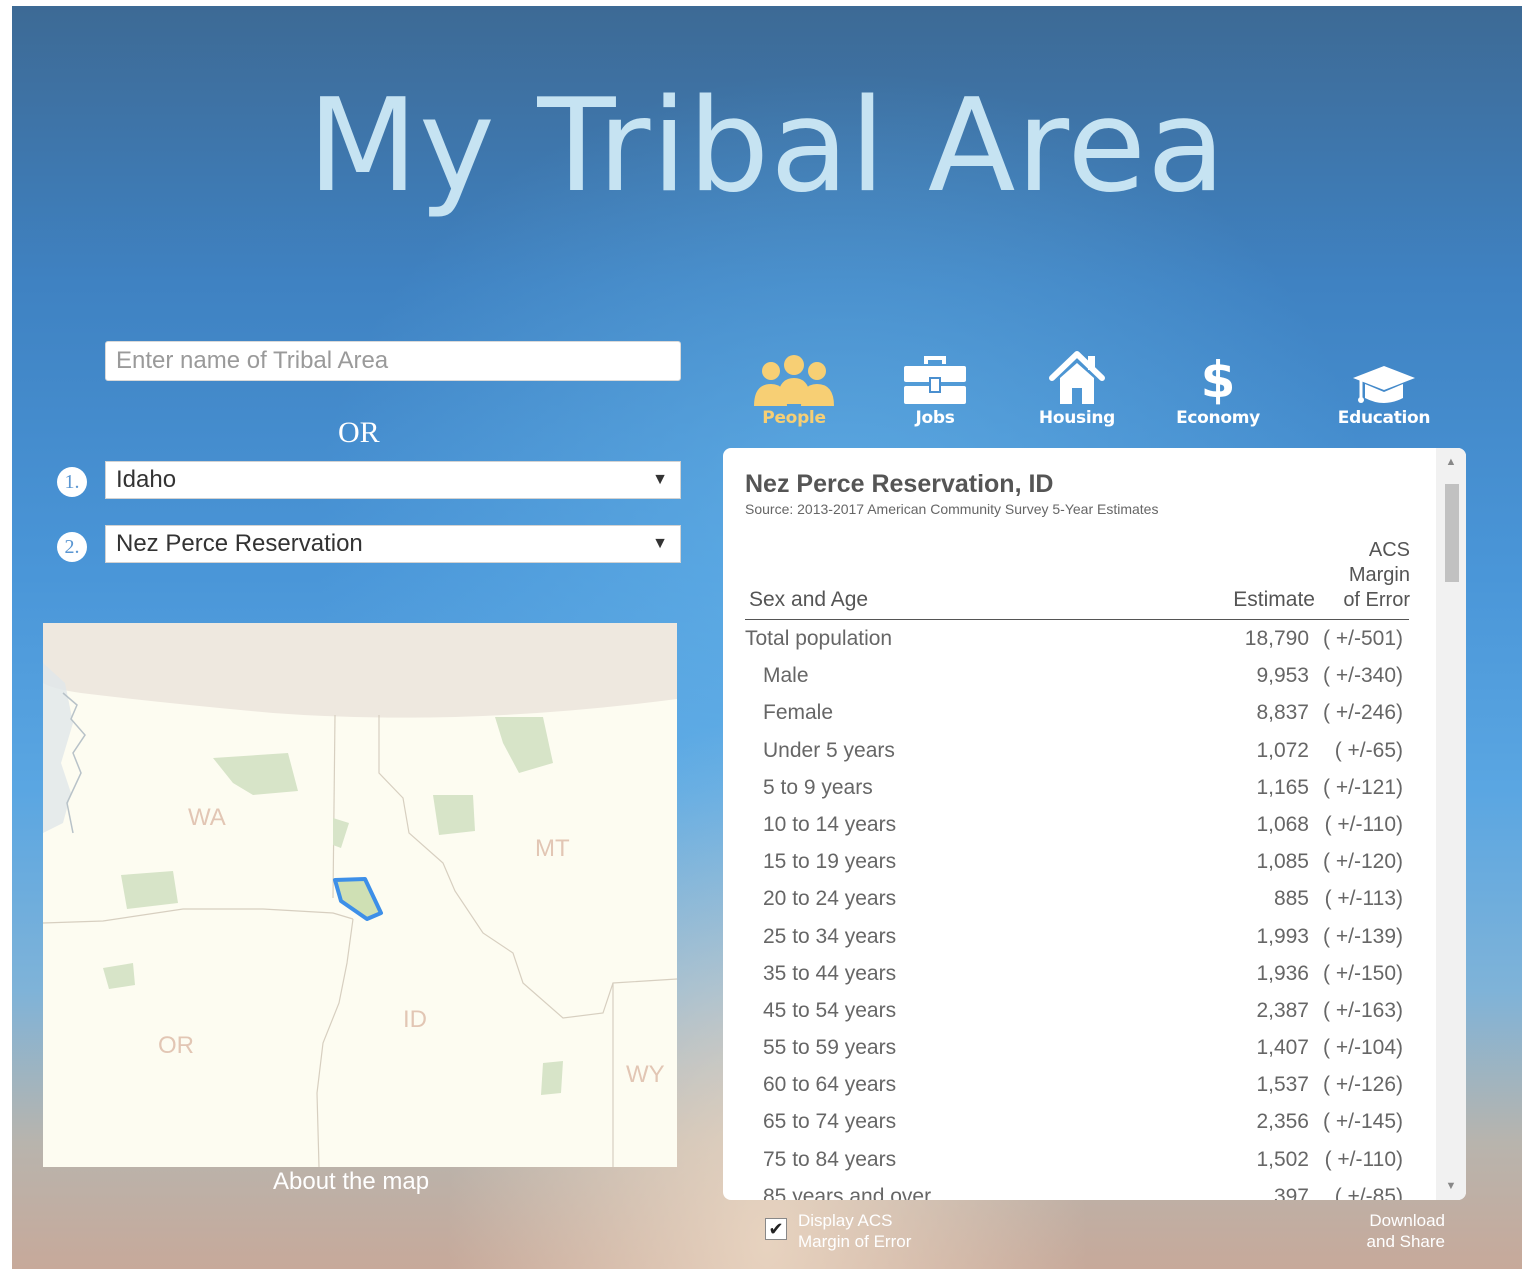 The image size is (1522, 1269). I want to click on row-moe: ( +/-104), so click(1363, 1048).